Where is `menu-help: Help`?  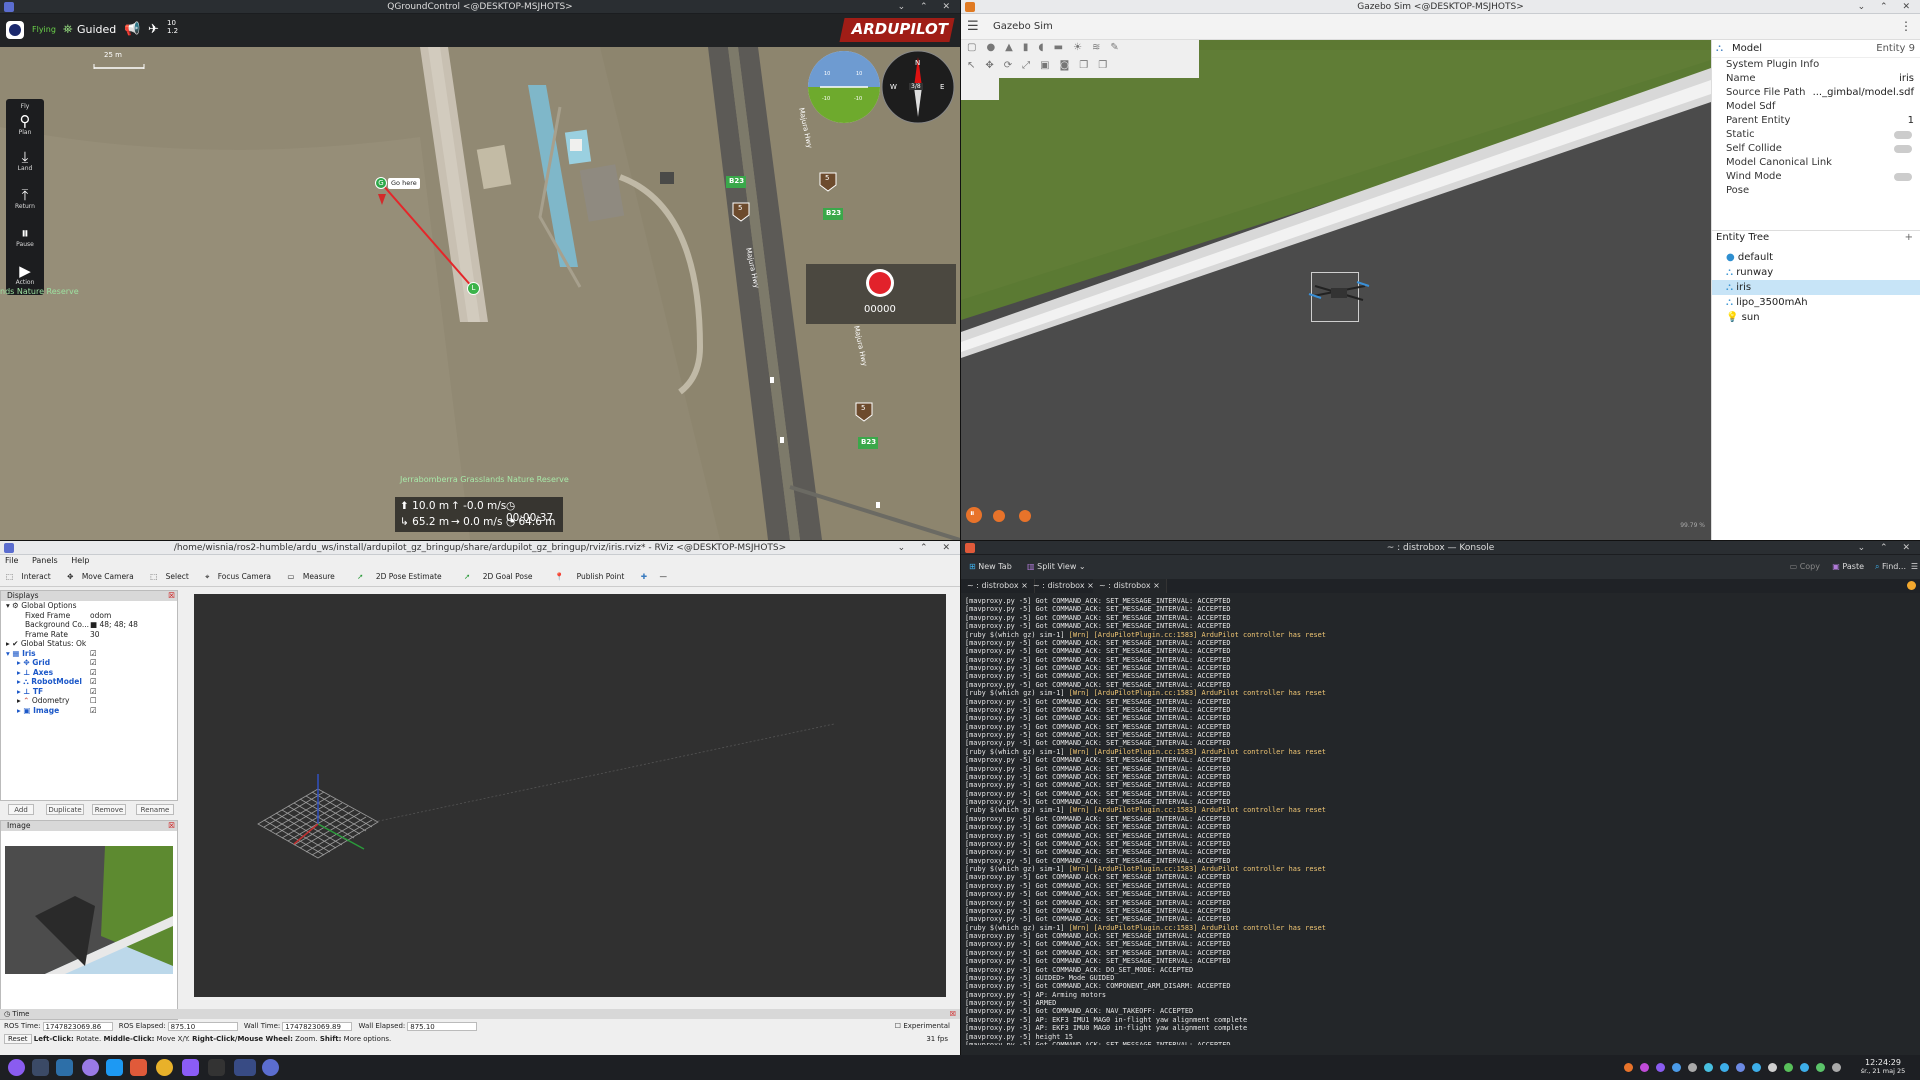
menu-help: Help is located at coordinates (80, 560).